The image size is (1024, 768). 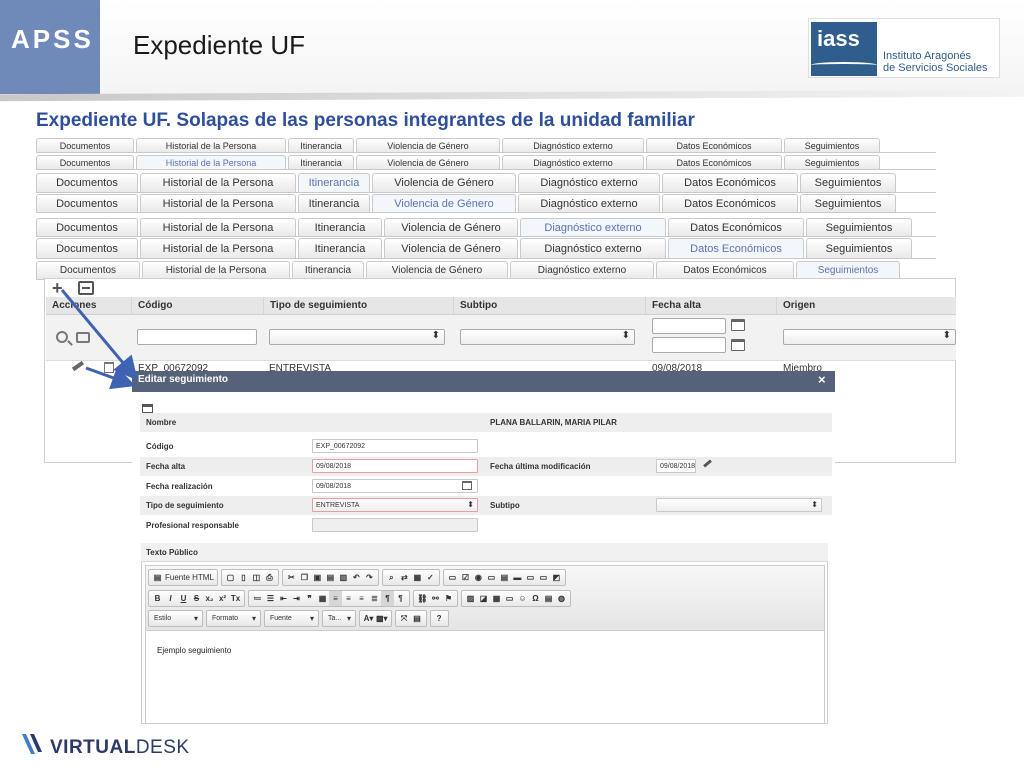 What do you see at coordinates (448, 598) in the screenshot?
I see `anchor-icon: ⚑` at bounding box center [448, 598].